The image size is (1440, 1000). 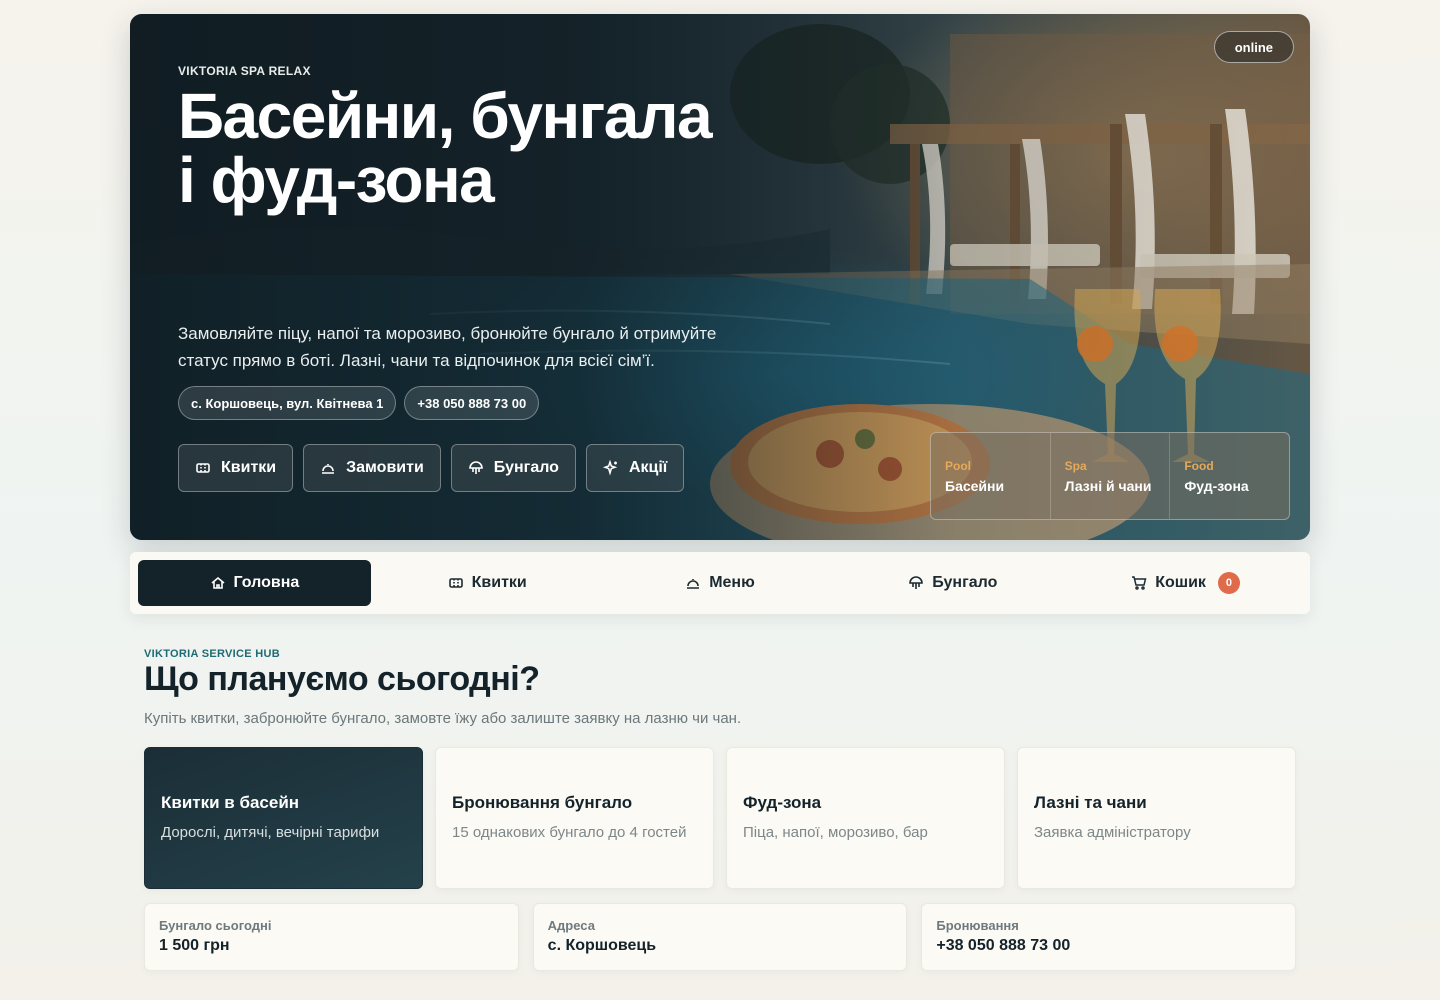 I want to click on hero-title: Басейни, бунгала і фуд-зона, so click(x=445, y=148).